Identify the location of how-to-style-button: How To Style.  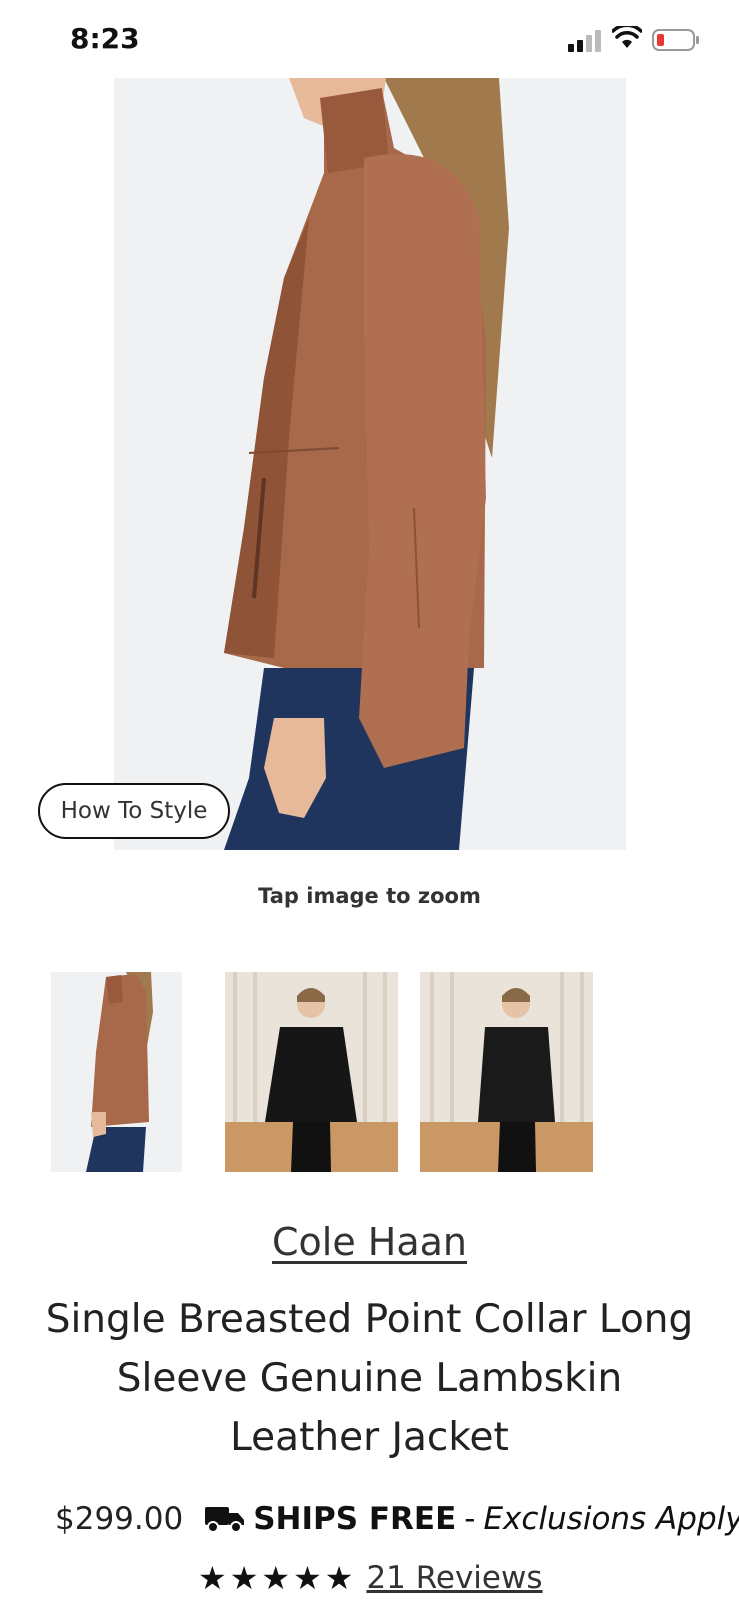
(134, 811).